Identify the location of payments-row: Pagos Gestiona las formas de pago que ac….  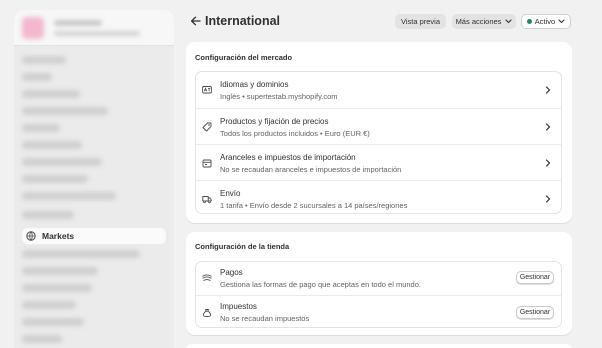
(378, 278).